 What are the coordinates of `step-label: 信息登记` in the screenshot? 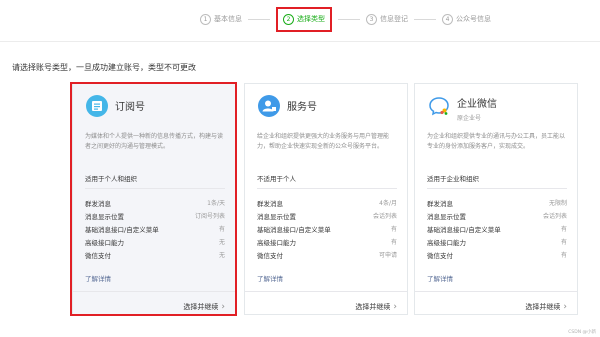 It's located at (394, 19).